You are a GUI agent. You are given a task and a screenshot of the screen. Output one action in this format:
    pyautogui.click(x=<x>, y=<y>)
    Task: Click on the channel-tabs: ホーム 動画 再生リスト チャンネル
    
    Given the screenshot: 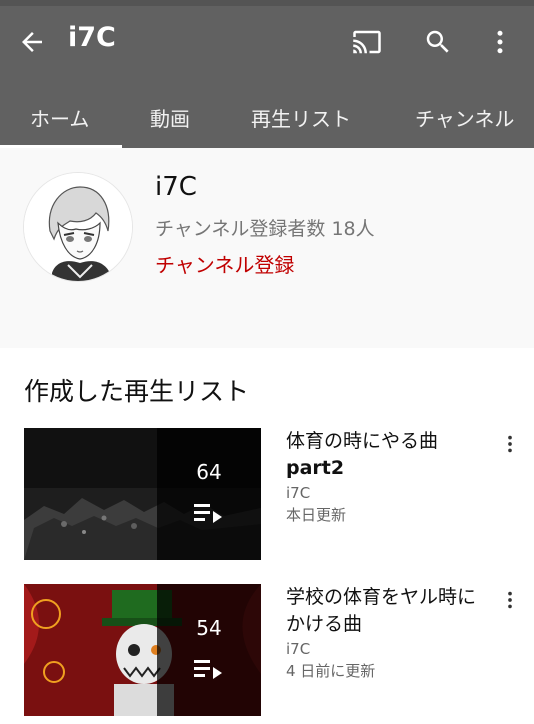 What is the action you would take?
    pyautogui.click(x=267, y=117)
    